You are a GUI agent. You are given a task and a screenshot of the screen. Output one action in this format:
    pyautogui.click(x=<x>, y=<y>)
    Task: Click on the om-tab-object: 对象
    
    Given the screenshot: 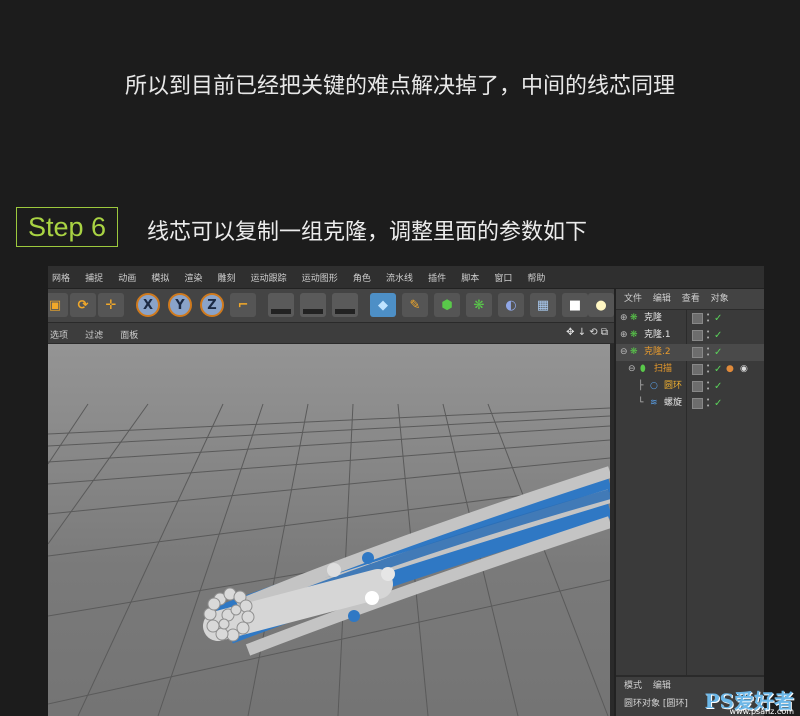 What is the action you would take?
    pyautogui.click(x=720, y=299)
    